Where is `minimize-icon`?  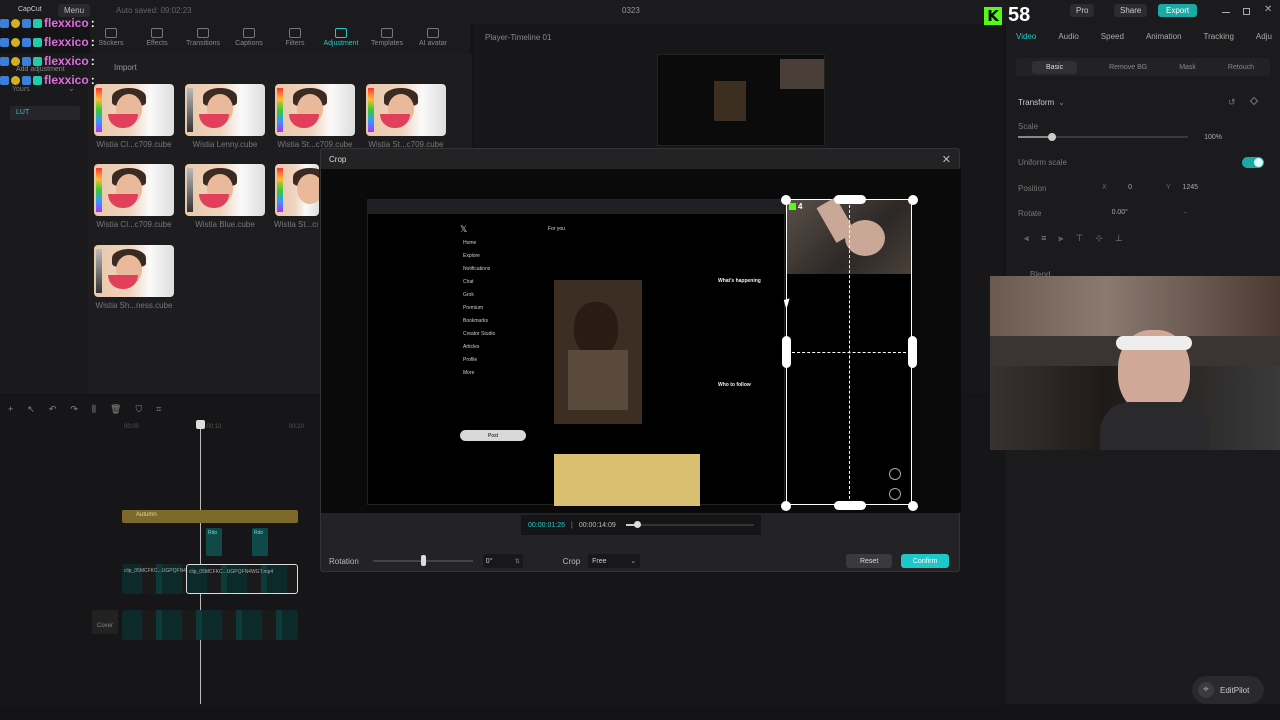 minimize-icon is located at coordinates (1226, 12).